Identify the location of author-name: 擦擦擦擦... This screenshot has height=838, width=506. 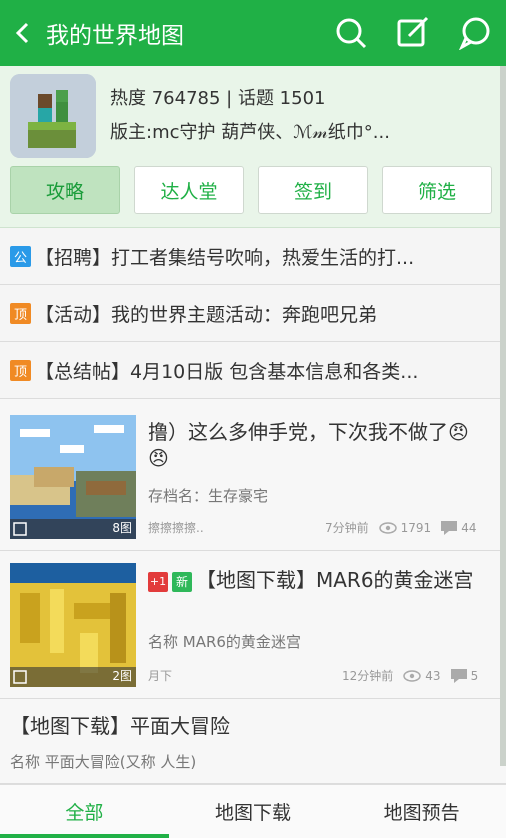
(176, 528).